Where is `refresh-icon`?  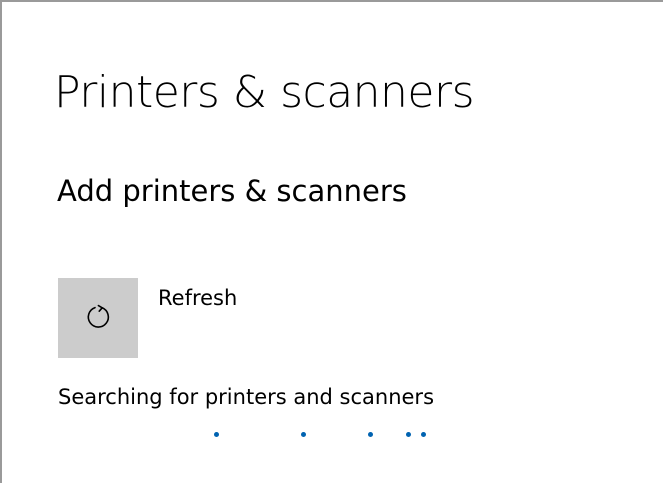
refresh-icon is located at coordinates (98, 318).